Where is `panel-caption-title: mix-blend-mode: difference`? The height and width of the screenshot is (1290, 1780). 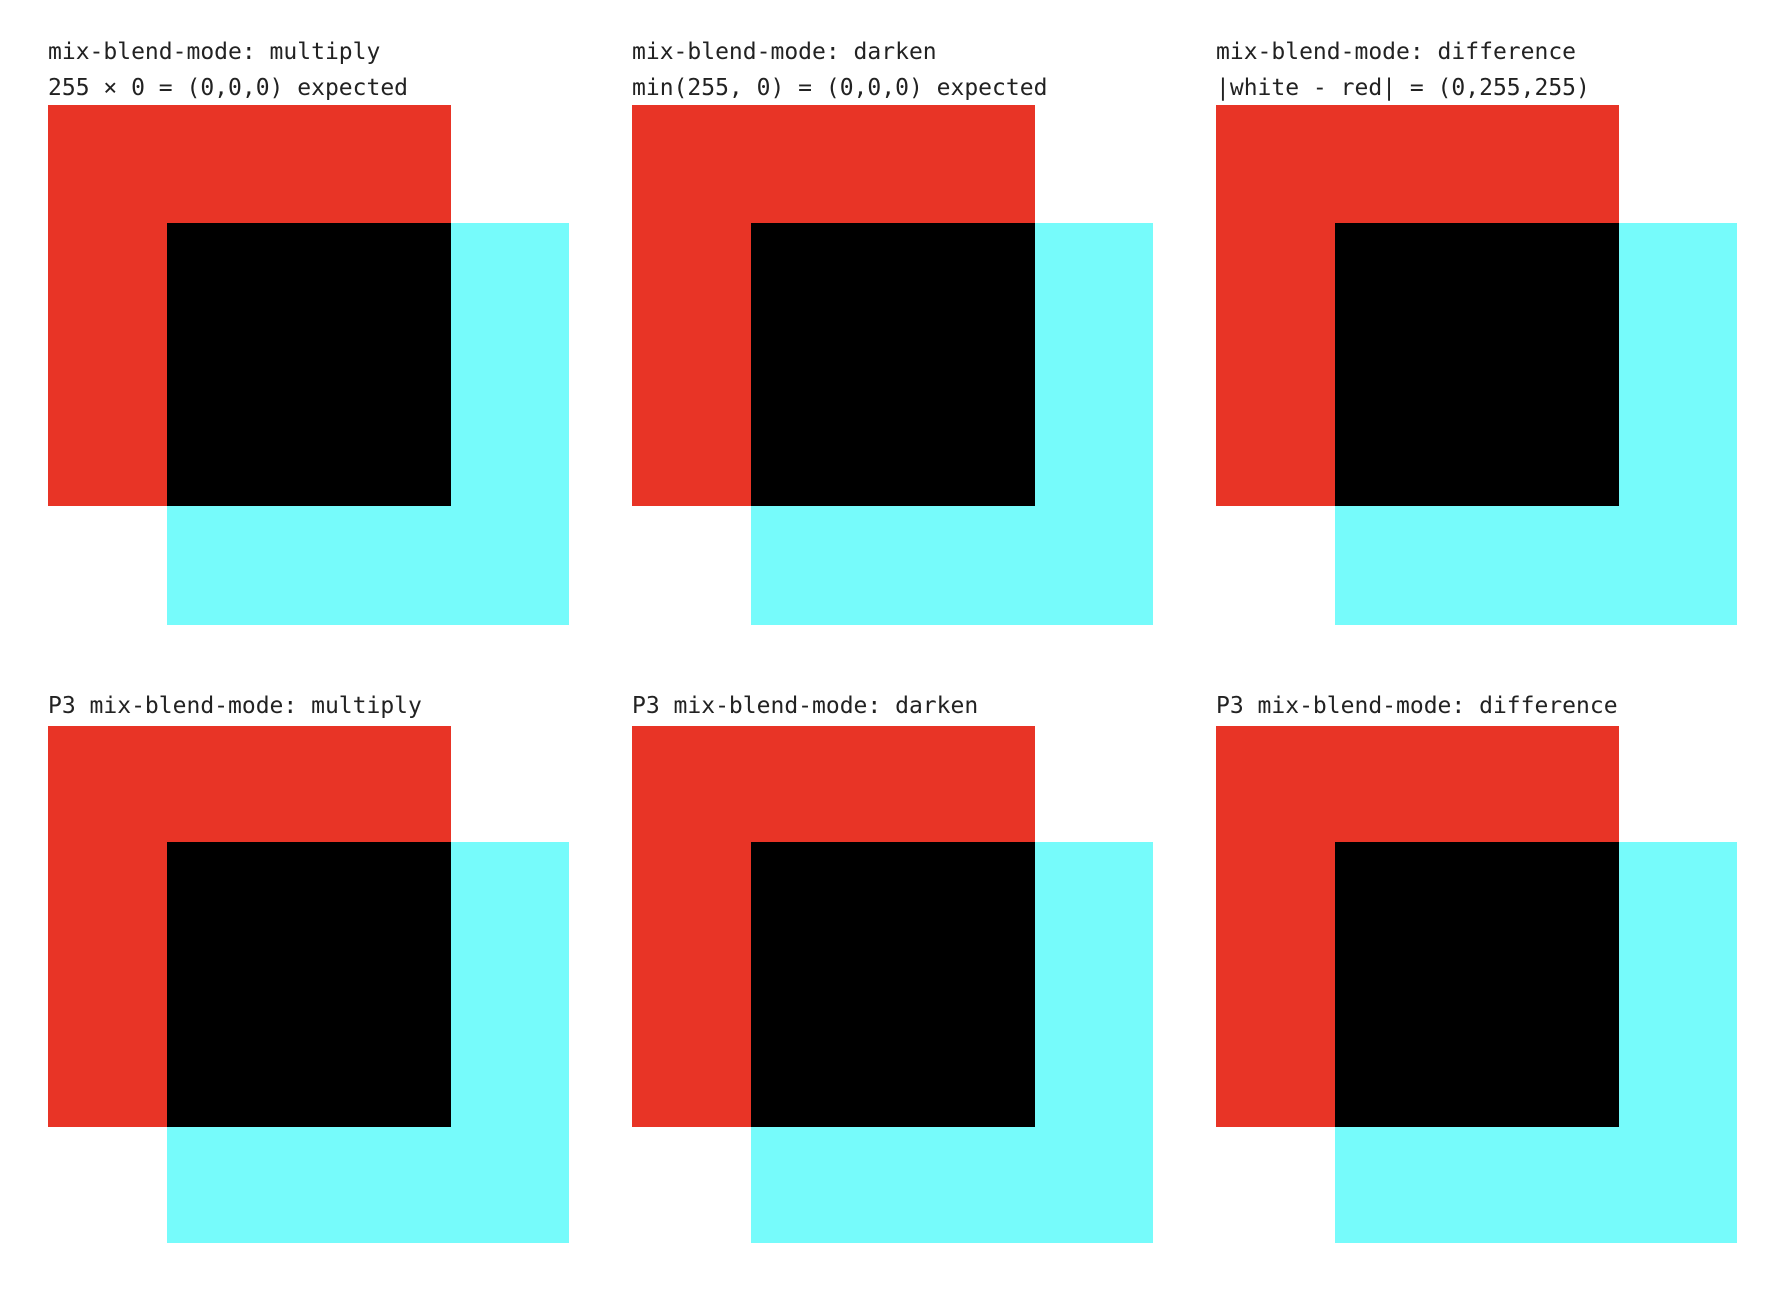 panel-caption-title: mix-blend-mode: difference is located at coordinates (1396, 52).